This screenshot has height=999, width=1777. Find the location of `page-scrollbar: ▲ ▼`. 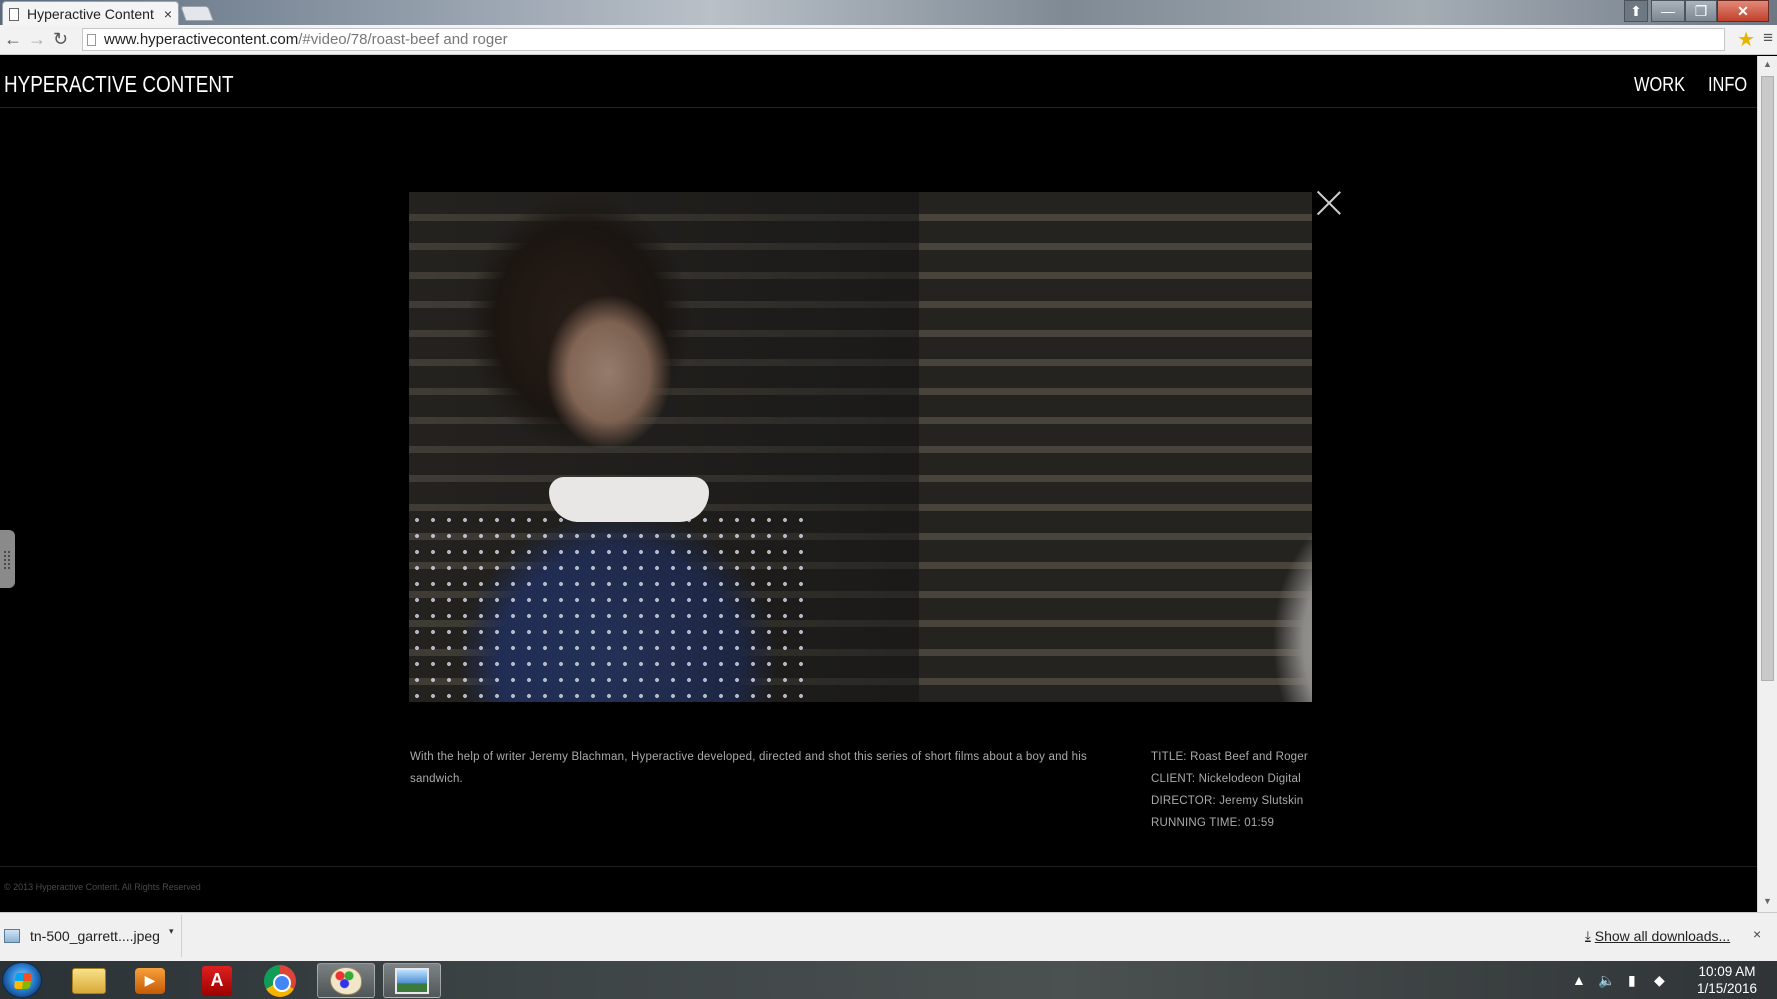

page-scrollbar: ▲ ▼ is located at coordinates (1767, 484).